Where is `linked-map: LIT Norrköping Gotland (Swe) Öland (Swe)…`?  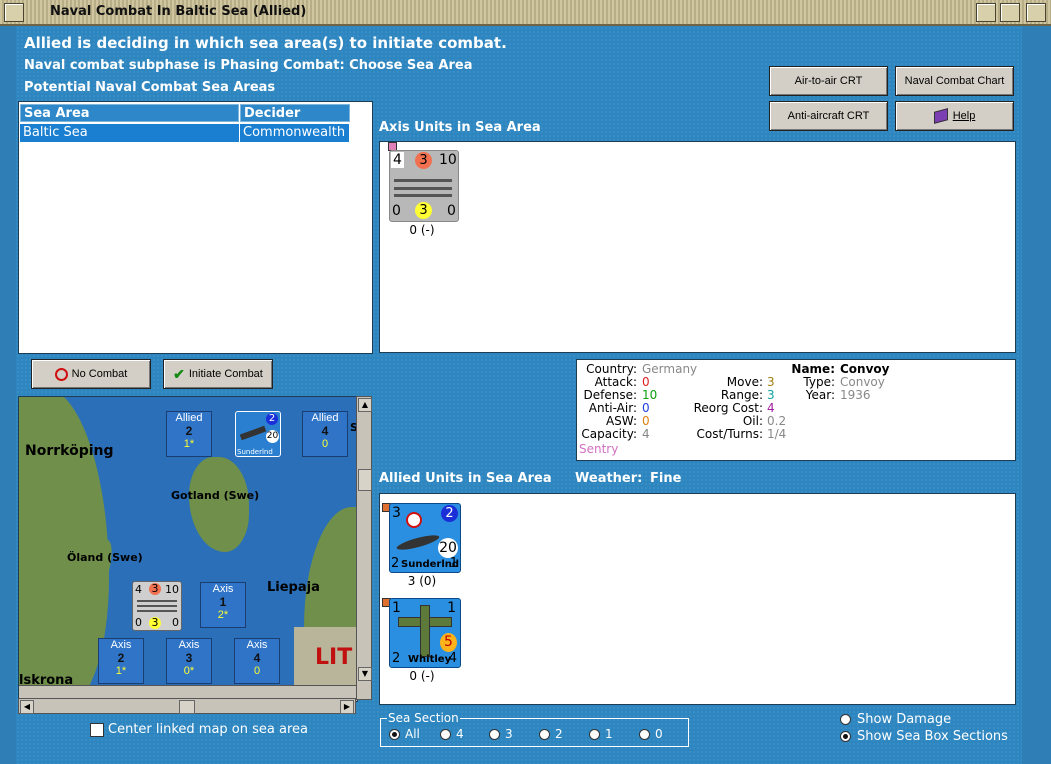
linked-map: LIT Norrköping Gotland (Swe) Öland (Swe)… is located at coordinates (188, 549).